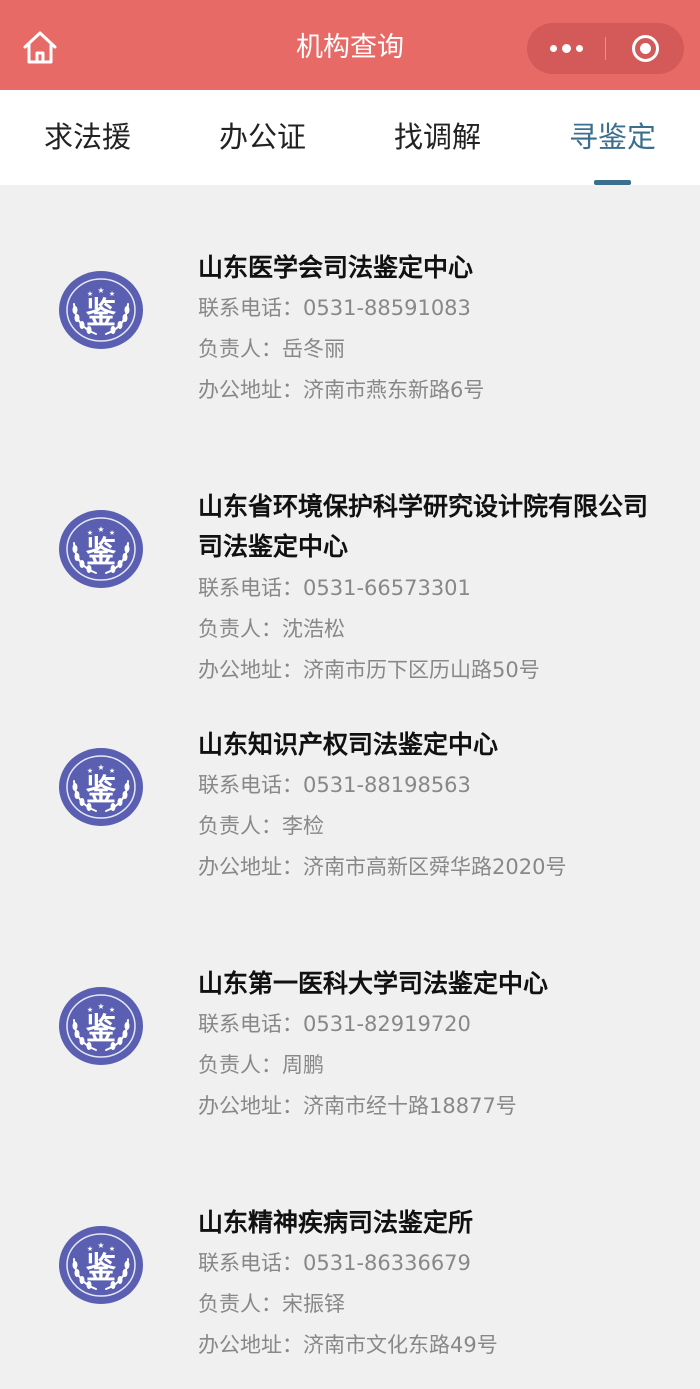 Image resolution: width=700 pixels, height=1389 pixels. I want to click on address-line: 办公地址：济南市燕东新路6号, so click(341, 390).